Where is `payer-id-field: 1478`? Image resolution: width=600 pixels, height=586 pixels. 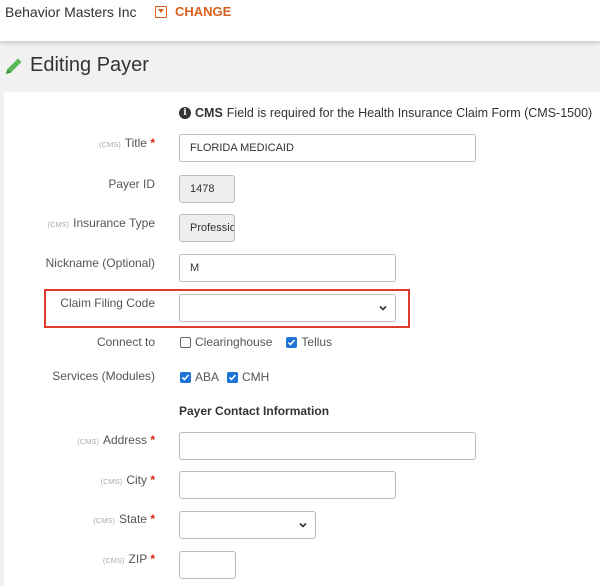
payer-id-field: 1478 is located at coordinates (207, 189).